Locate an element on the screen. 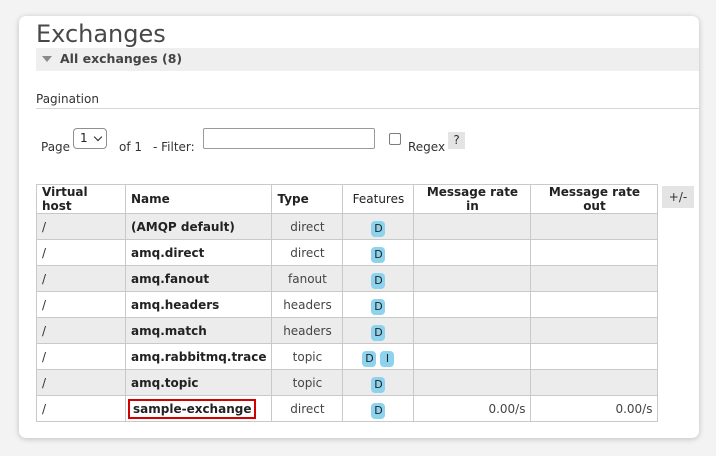  regex-label: Regex is located at coordinates (427, 147).